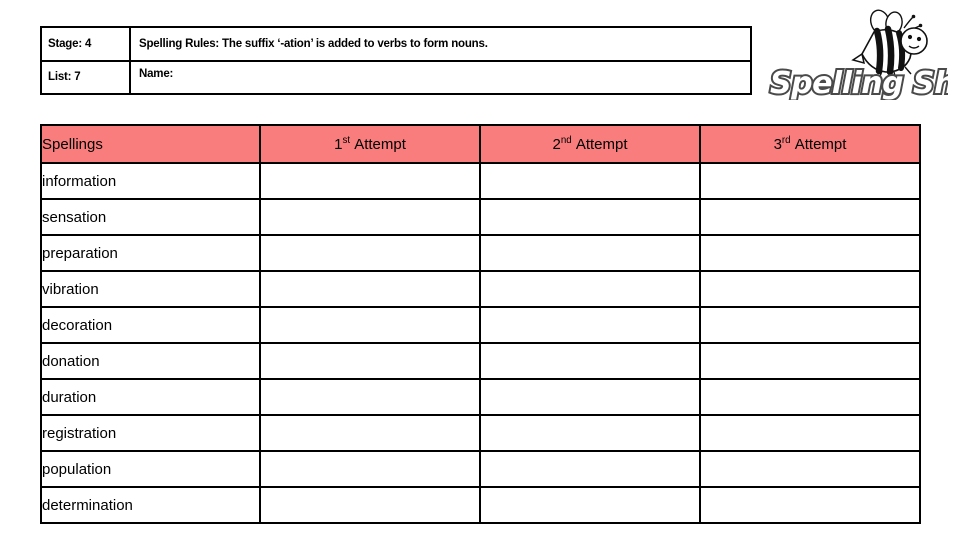 The width and height of the screenshot is (960, 540). Describe the element at coordinates (150, 397) in the screenshot. I see `spelling-word-cell: duration` at that location.